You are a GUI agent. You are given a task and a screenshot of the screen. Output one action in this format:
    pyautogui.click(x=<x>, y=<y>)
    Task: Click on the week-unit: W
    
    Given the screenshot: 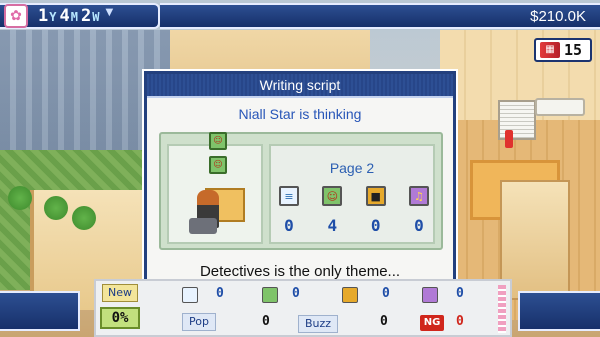 What is the action you would take?
    pyautogui.click(x=96, y=17)
    